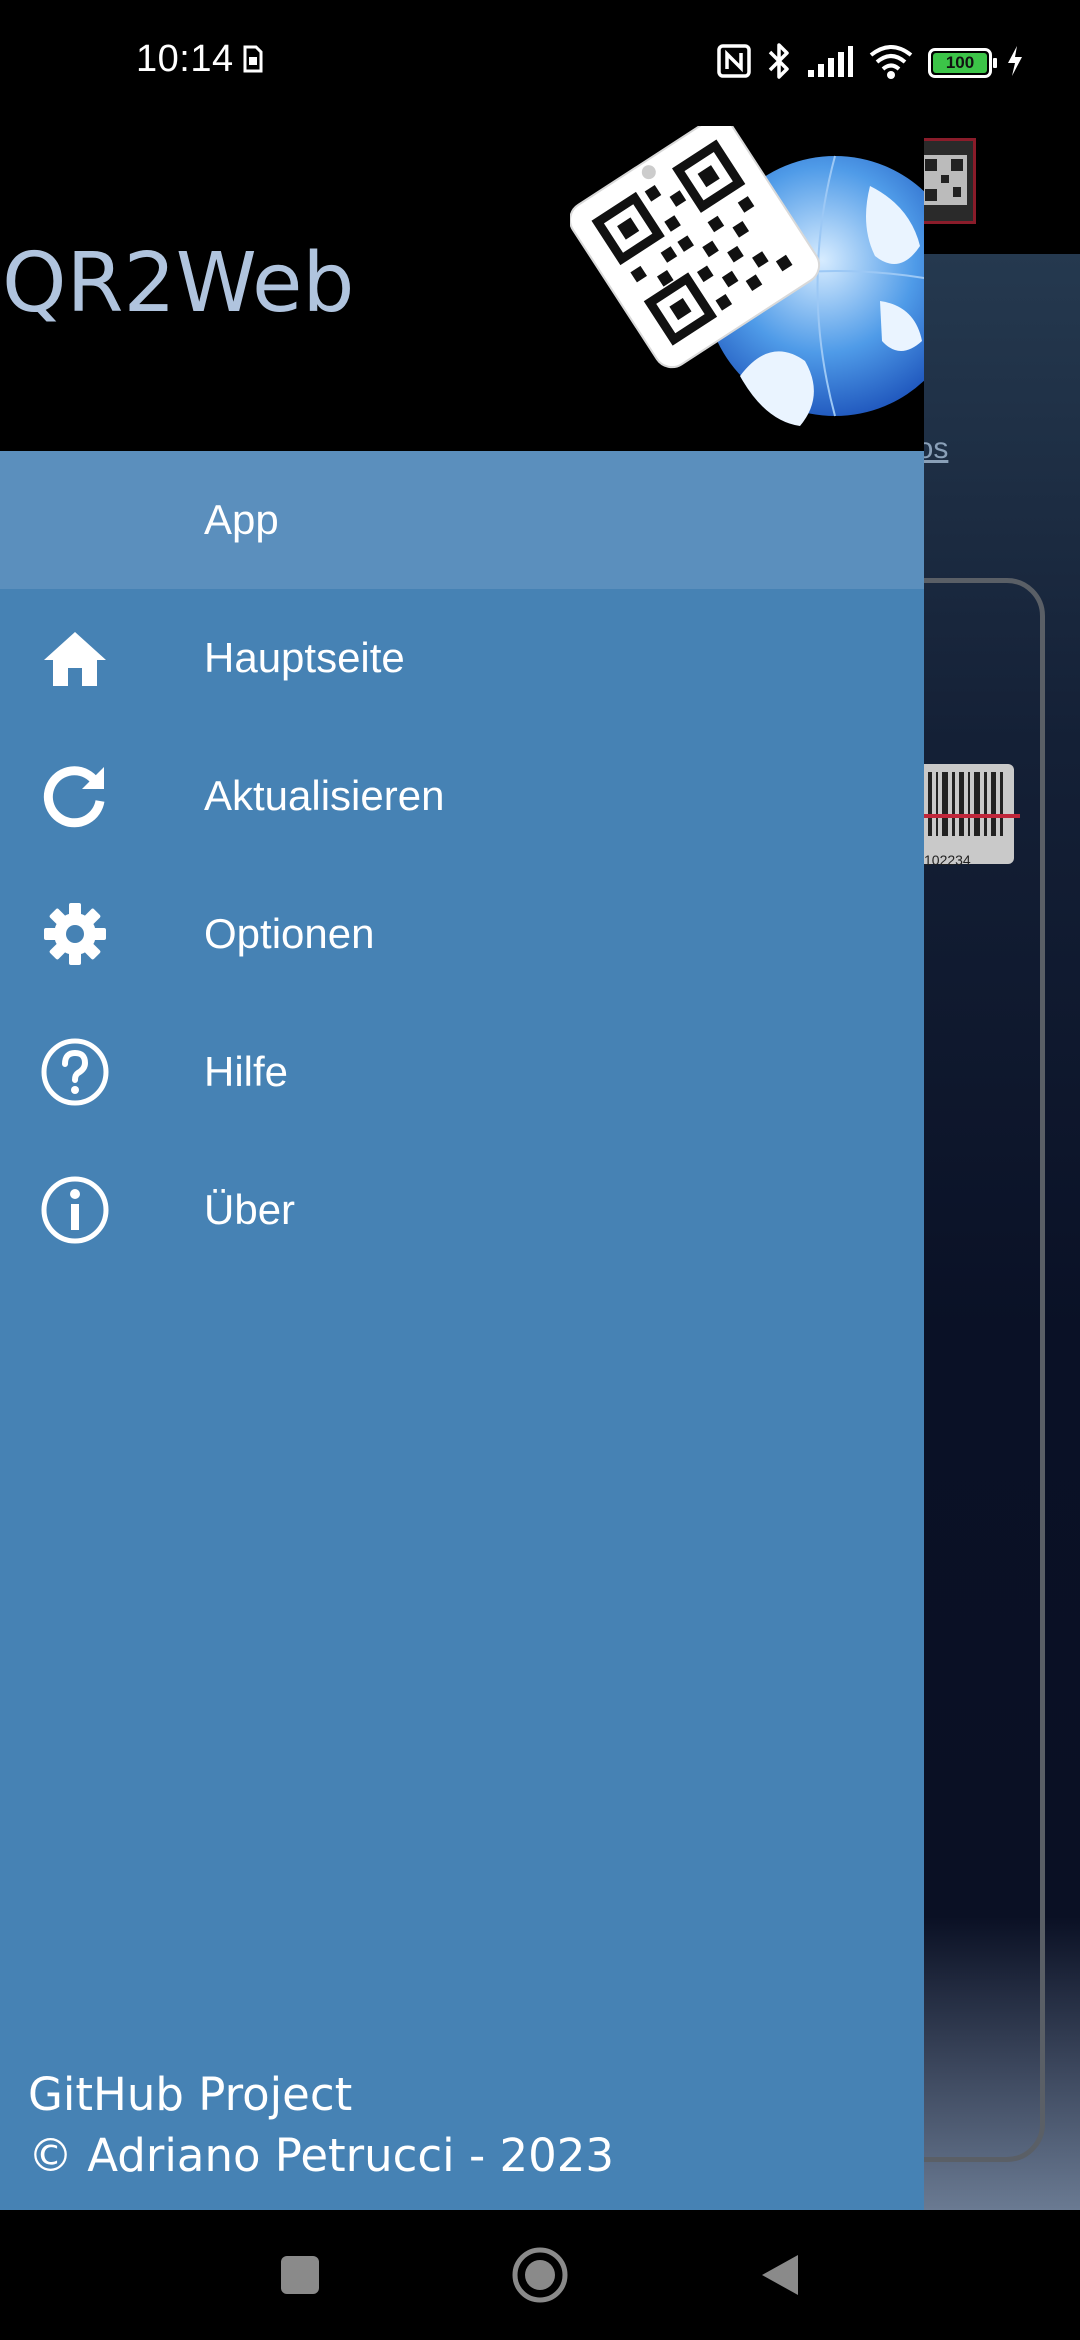 The image size is (1080, 2340). I want to click on status-icons: 100, so click(870, 63).